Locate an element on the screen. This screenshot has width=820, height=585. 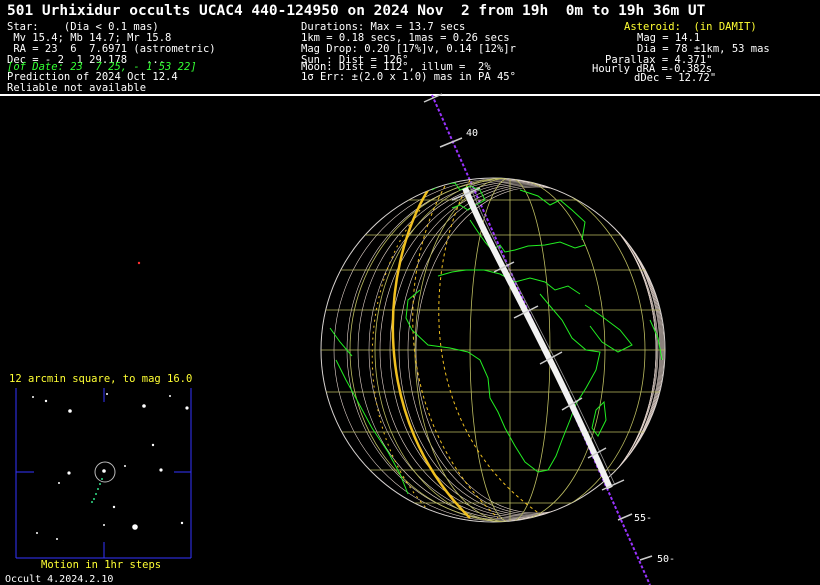
occultation-path is located at coordinates (537, 338).